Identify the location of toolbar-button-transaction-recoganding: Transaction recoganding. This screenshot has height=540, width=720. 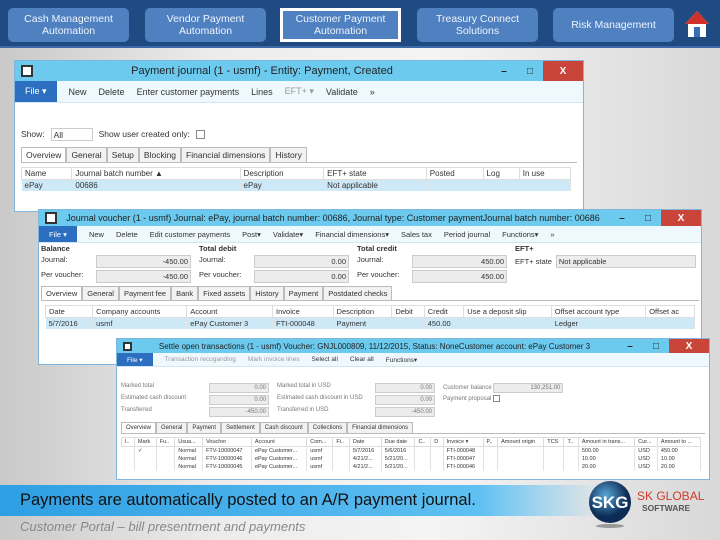
(200, 359).